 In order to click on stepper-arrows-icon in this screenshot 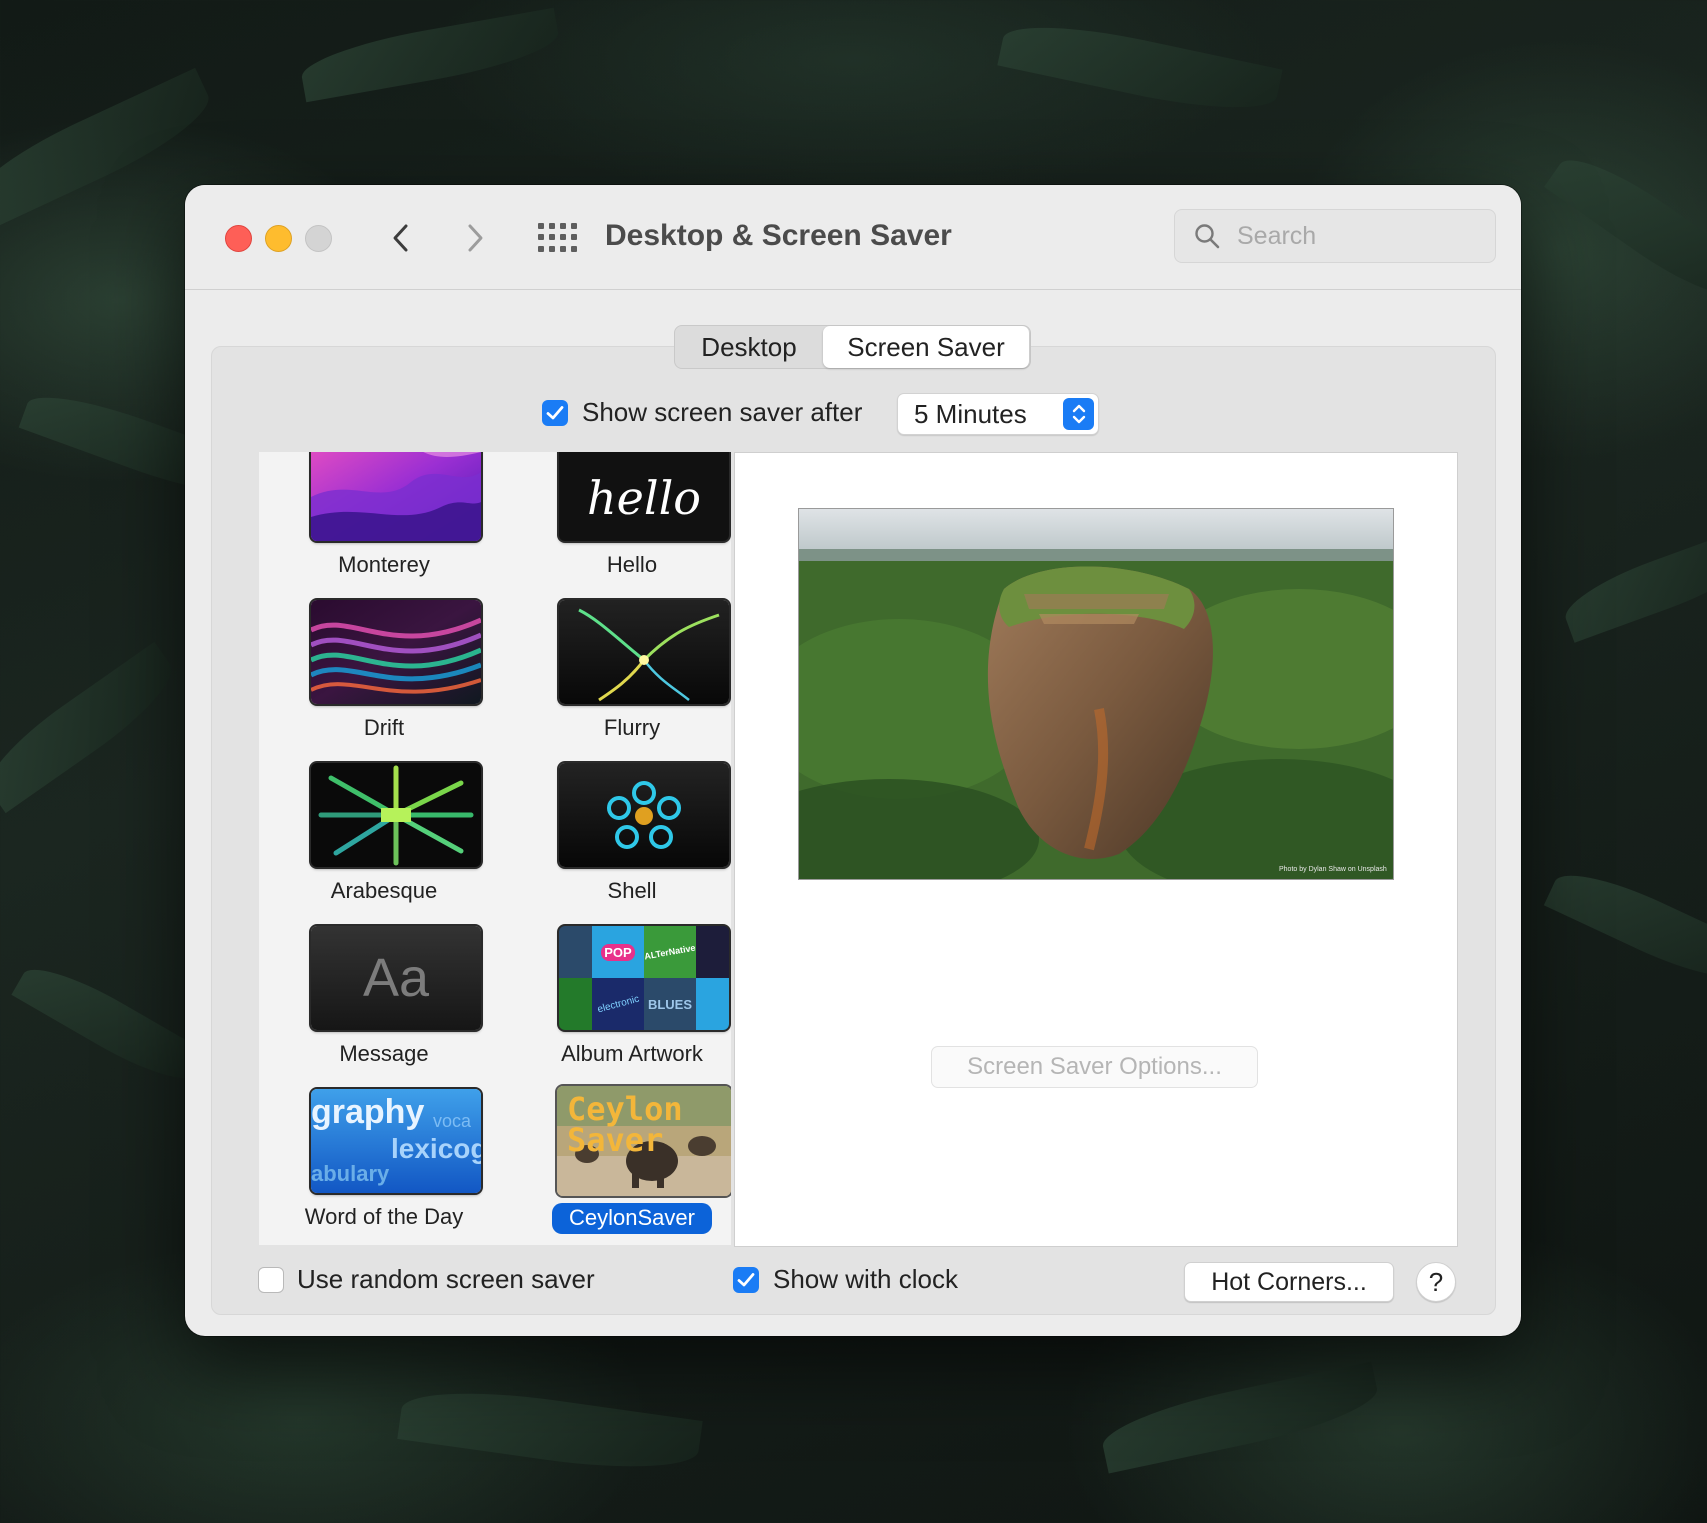, I will do `click(1078, 414)`.